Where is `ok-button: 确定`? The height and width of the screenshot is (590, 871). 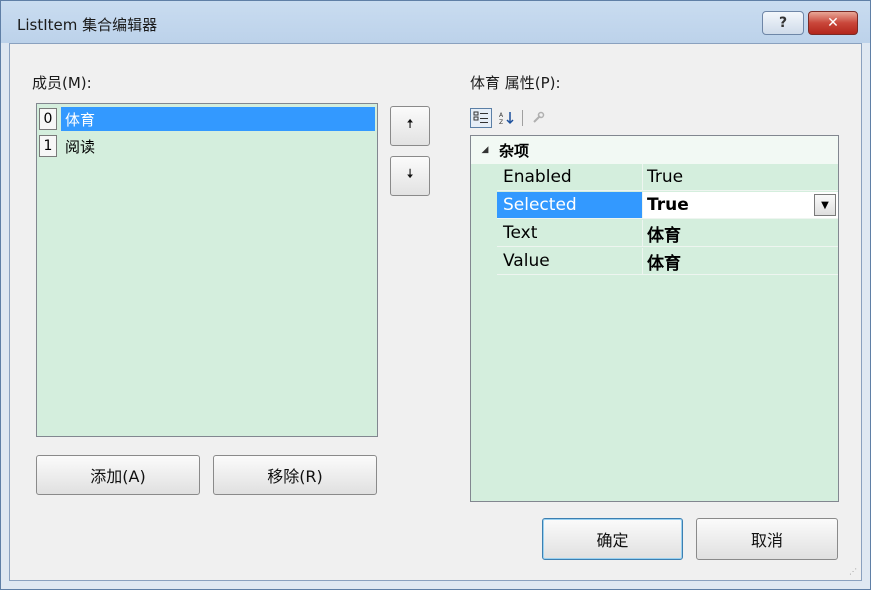 ok-button: 确定 is located at coordinates (612, 539).